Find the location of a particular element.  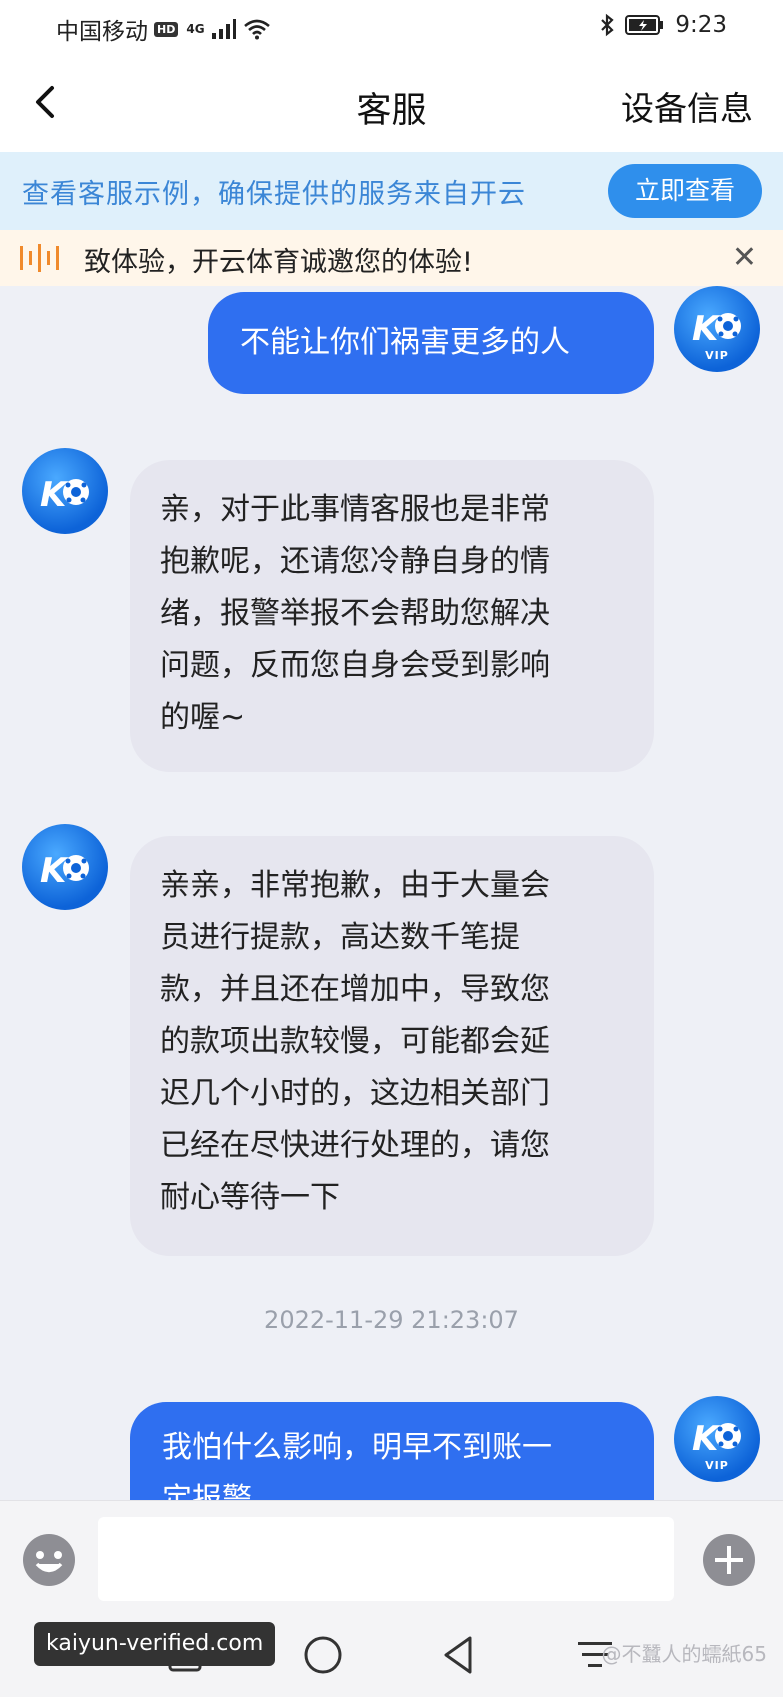

signal-icon is located at coordinates (223, 29).